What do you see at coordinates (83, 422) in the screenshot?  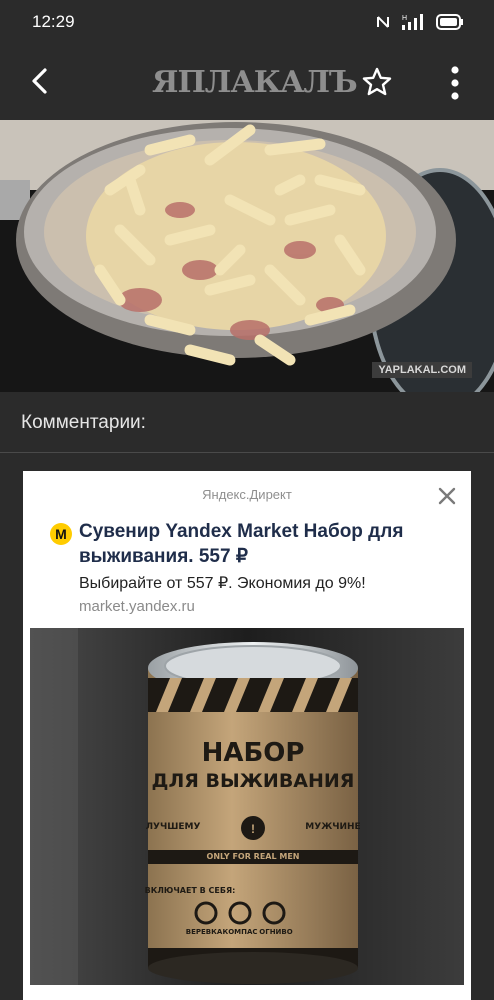 I see `comments-heading: Комментарии:` at bounding box center [83, 422].